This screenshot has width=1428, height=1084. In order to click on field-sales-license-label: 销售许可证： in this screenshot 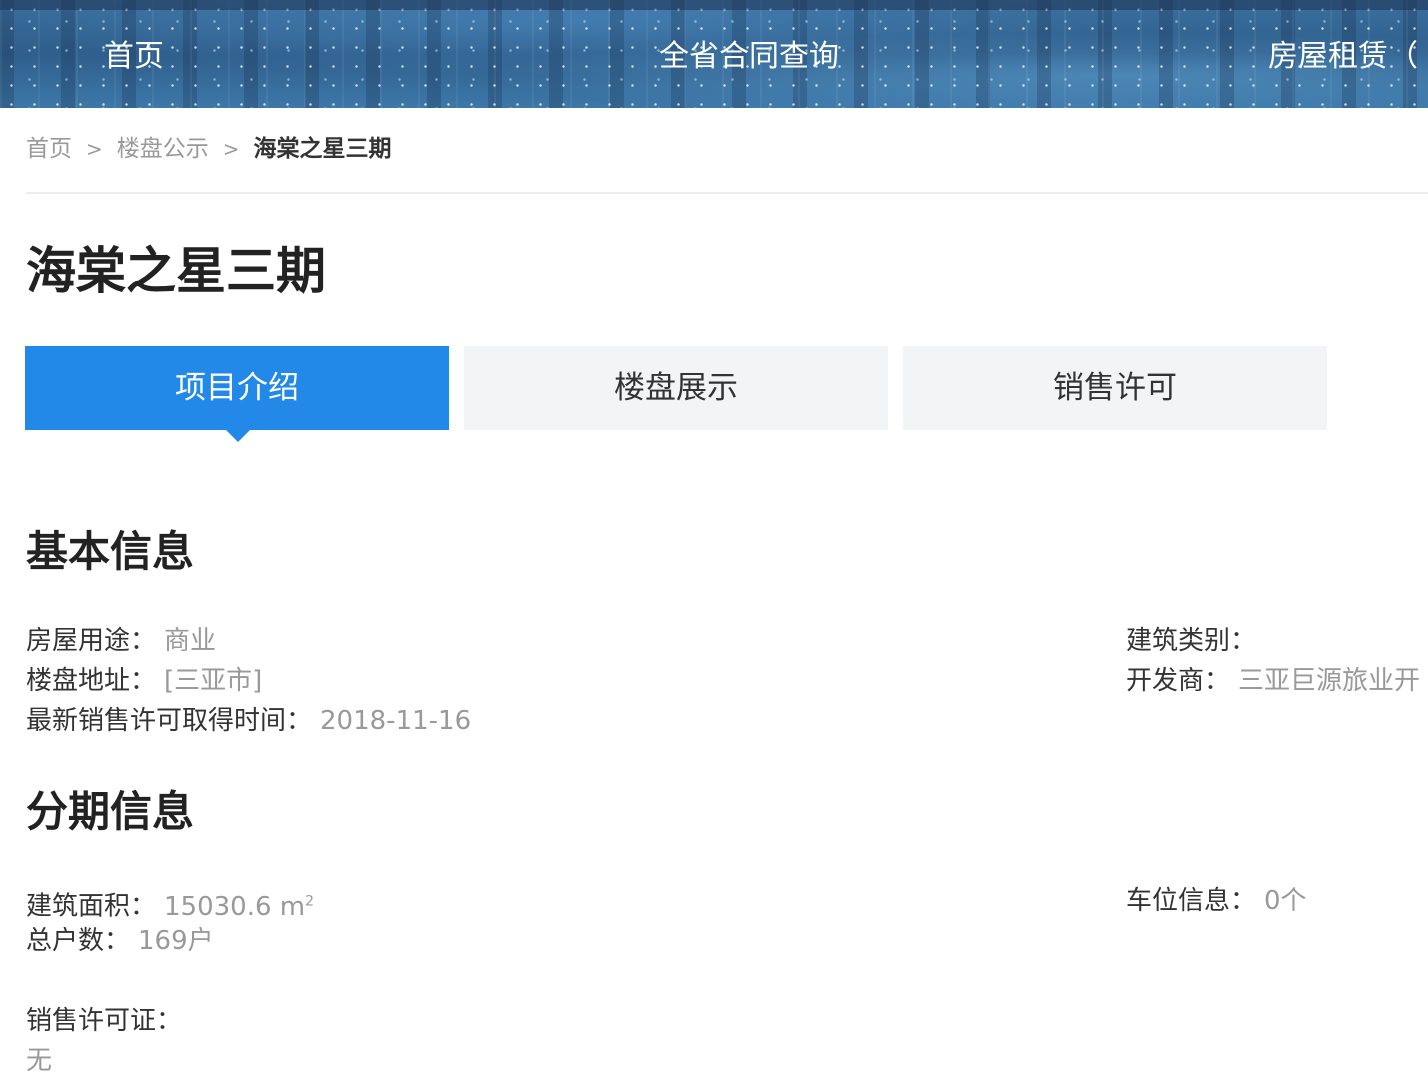, I will do `click(104, 1021)`.